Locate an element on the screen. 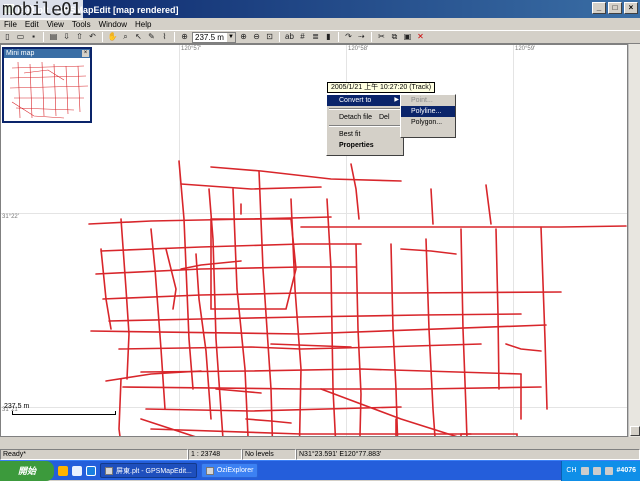  undo-icon: ↶ is located at coordinates (92, 37).